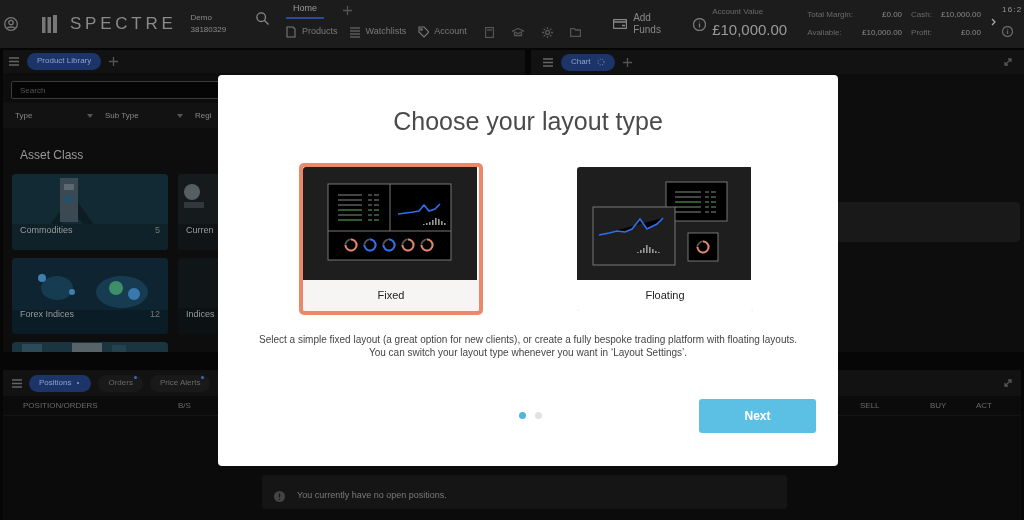  I want to click on card-icon, so click(620, 24).